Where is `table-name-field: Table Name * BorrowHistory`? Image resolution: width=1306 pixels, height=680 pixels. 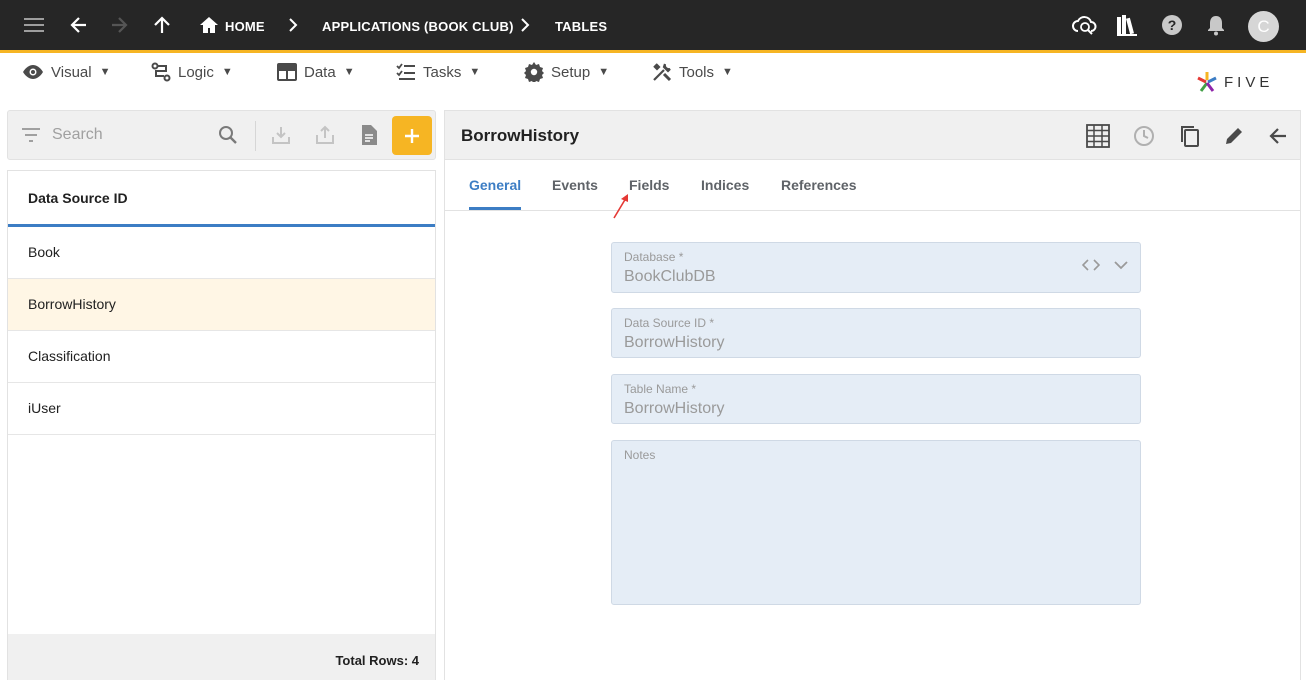
table-name-field: Table Name * BorrowHistory is located at coordinates (876, 399).